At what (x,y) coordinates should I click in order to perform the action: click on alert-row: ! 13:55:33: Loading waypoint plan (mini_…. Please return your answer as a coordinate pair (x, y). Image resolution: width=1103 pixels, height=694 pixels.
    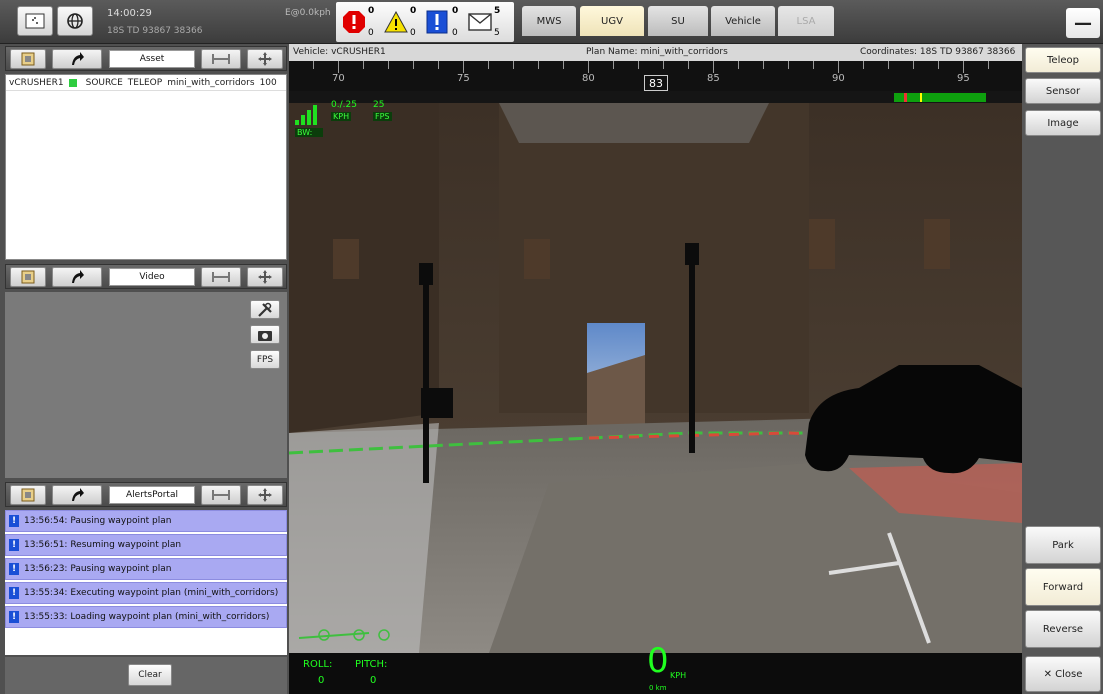
    Looking at the image, I should click on (146, 617).